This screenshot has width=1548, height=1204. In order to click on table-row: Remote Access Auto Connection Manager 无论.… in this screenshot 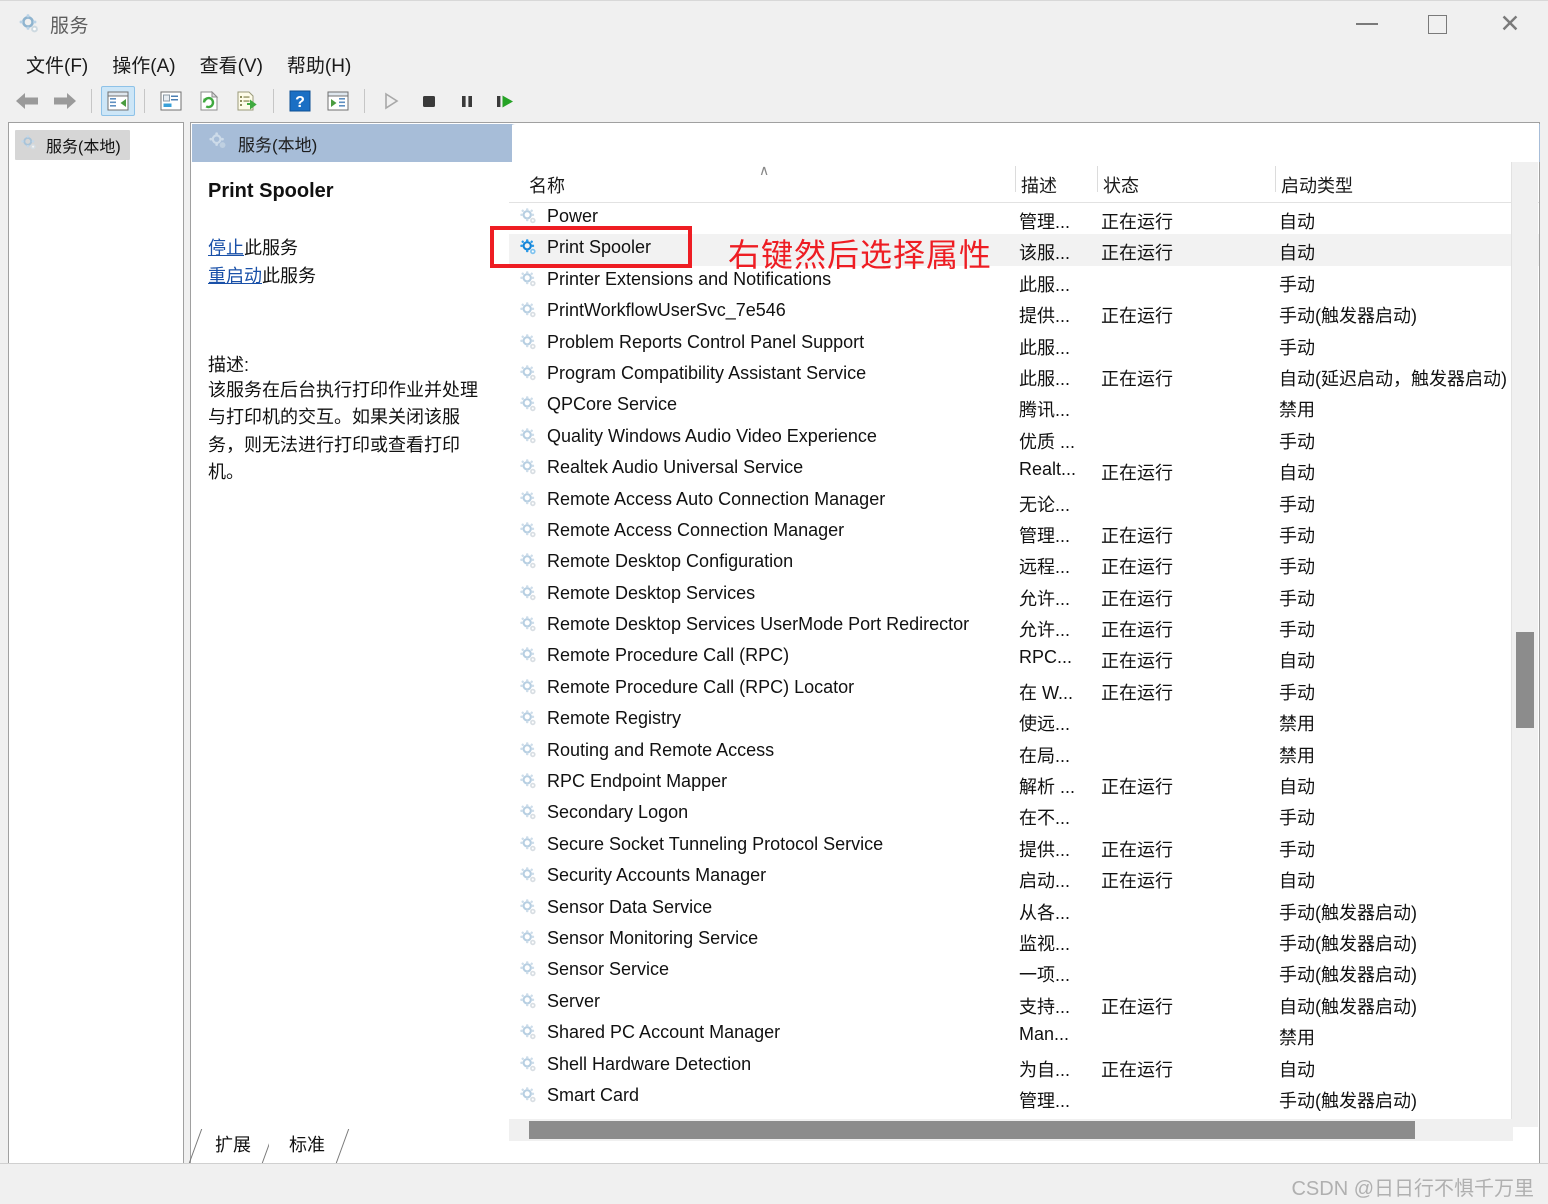, I will do `click(1024, 501)`.